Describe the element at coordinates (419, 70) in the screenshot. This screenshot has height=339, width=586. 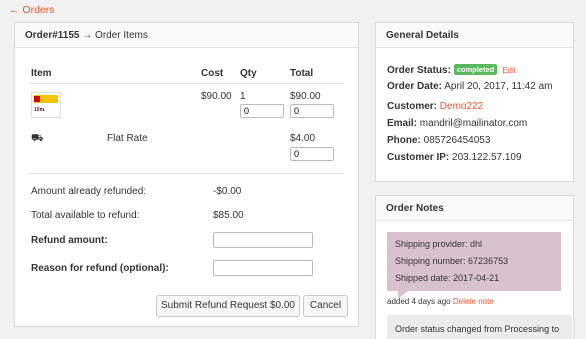
I see `order-status-label: Order Status:` at that location.